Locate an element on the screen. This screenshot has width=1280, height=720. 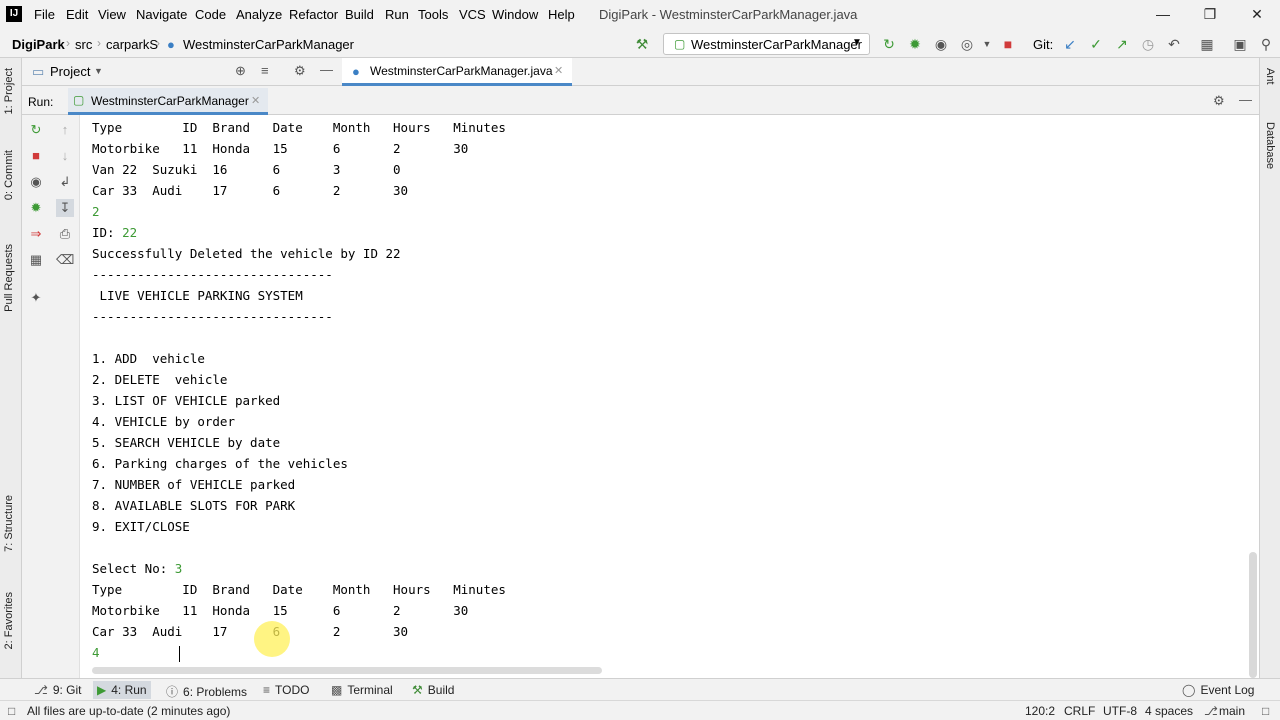
square-icon: □ is located at coordinates (12, 711).